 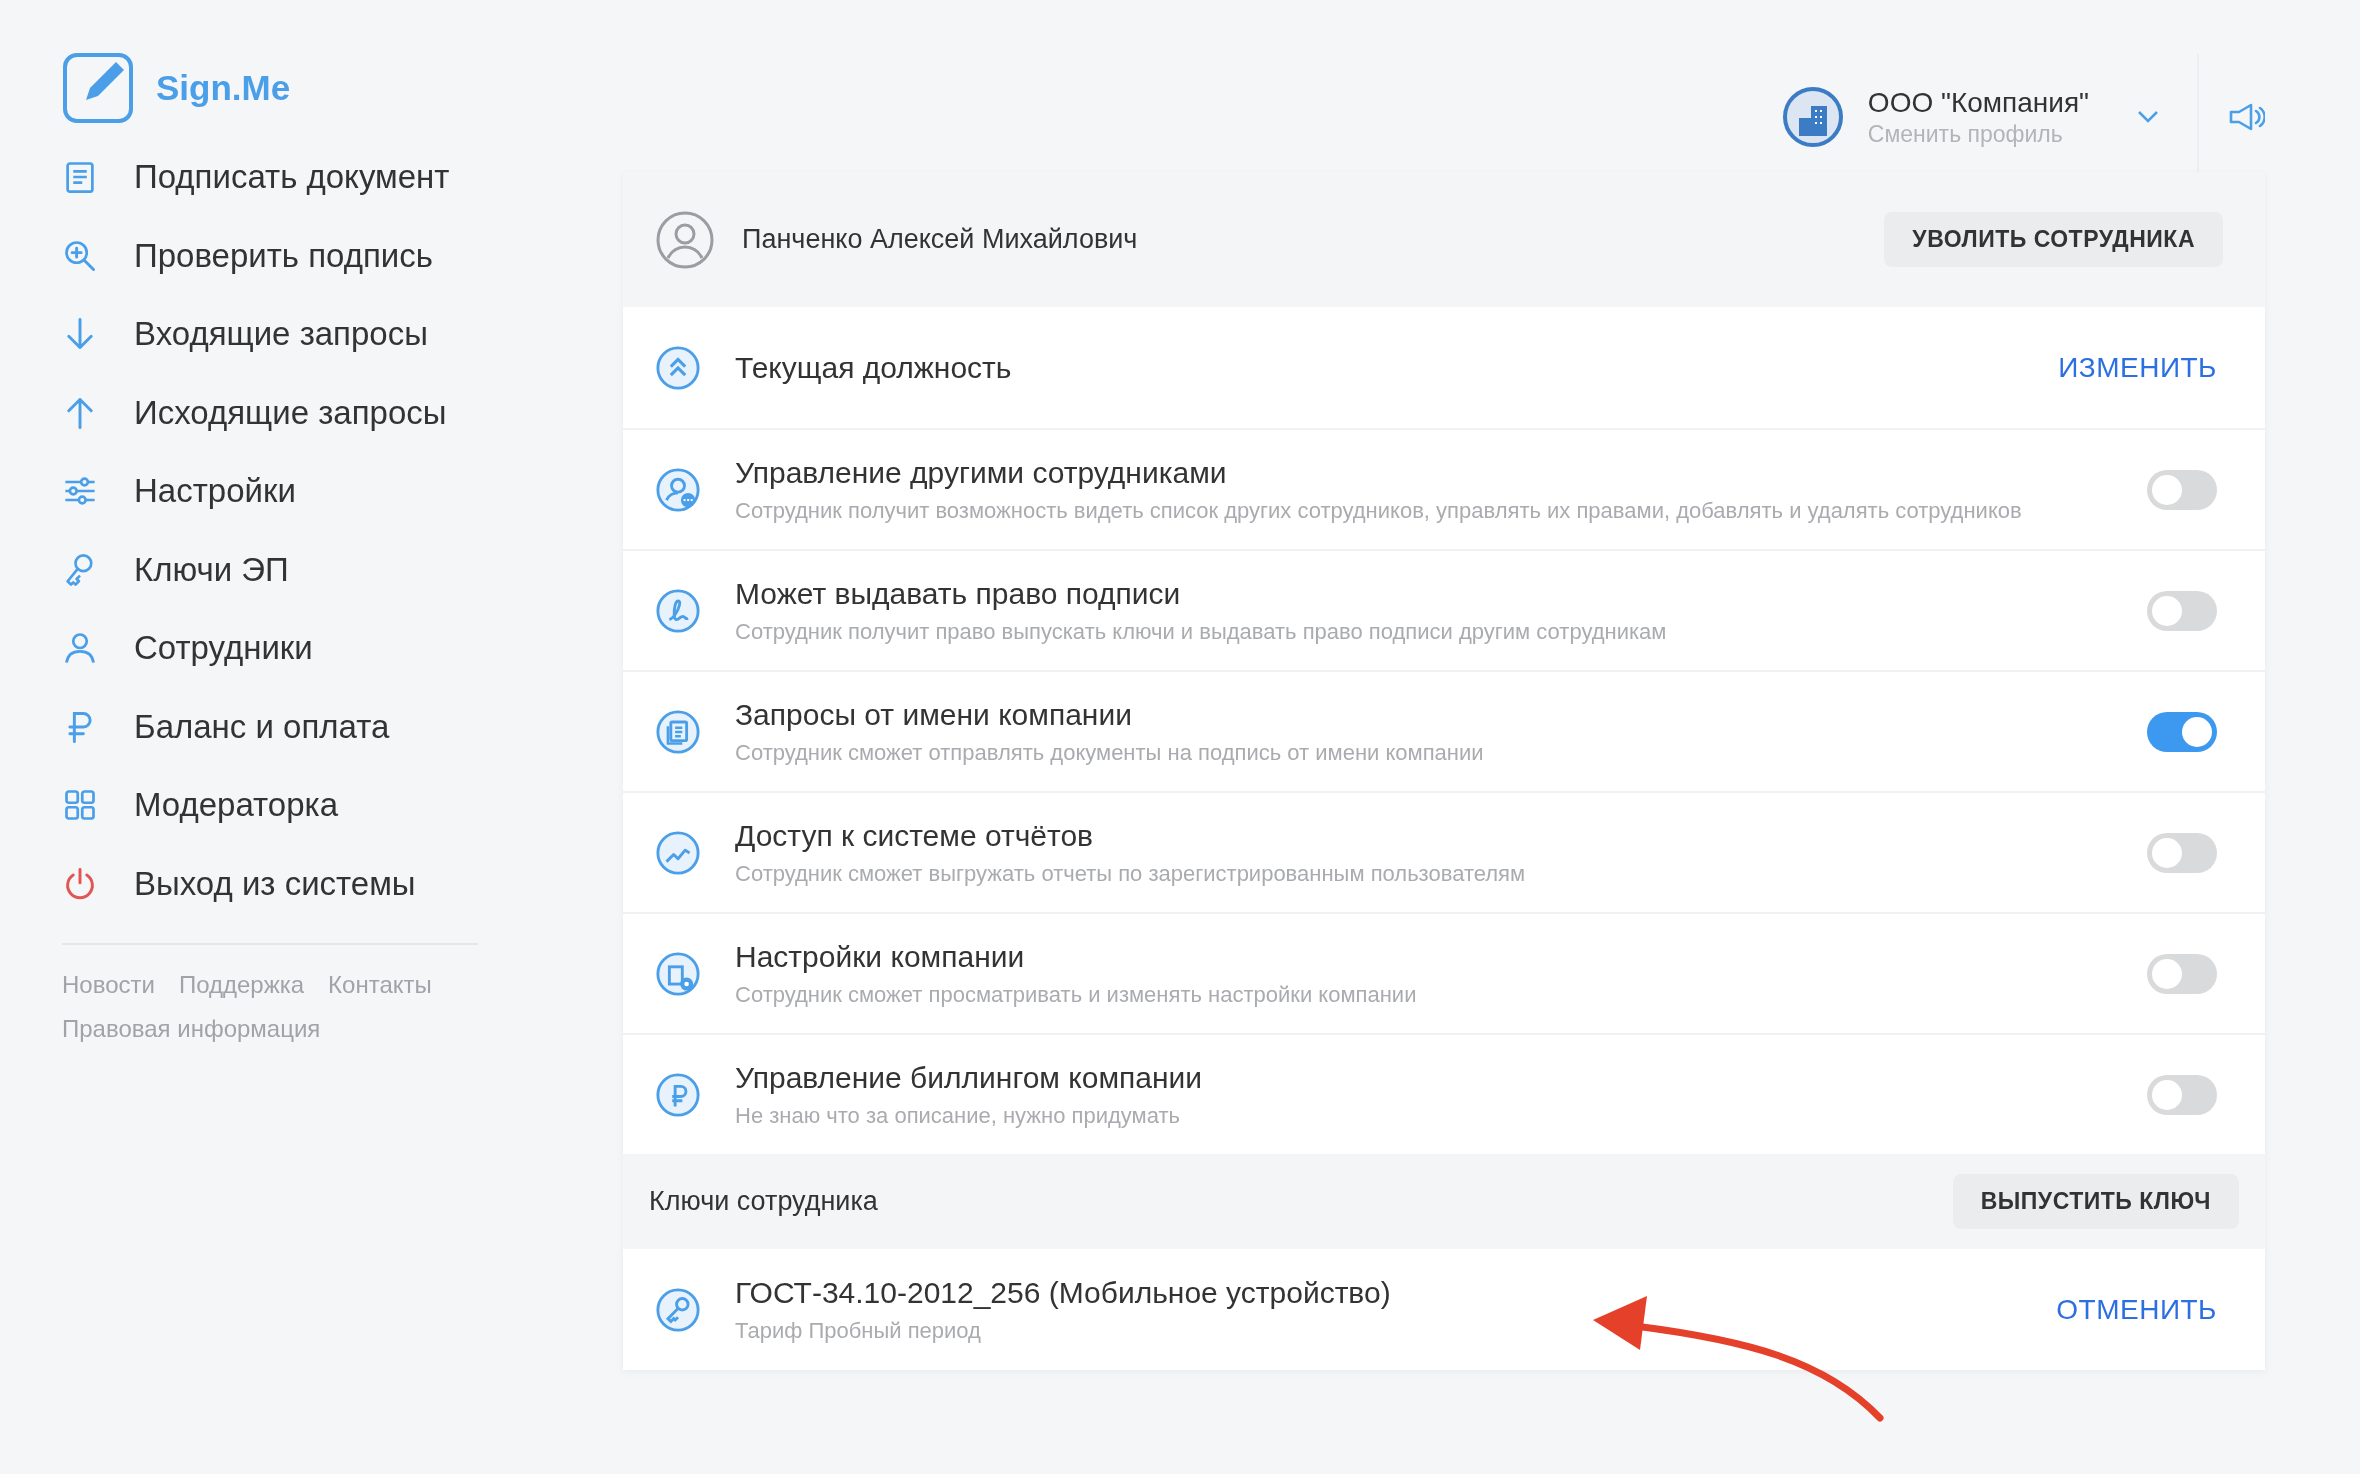 I want to click on permission-title: Запросы от имени компании, so click(x=934, y=714).